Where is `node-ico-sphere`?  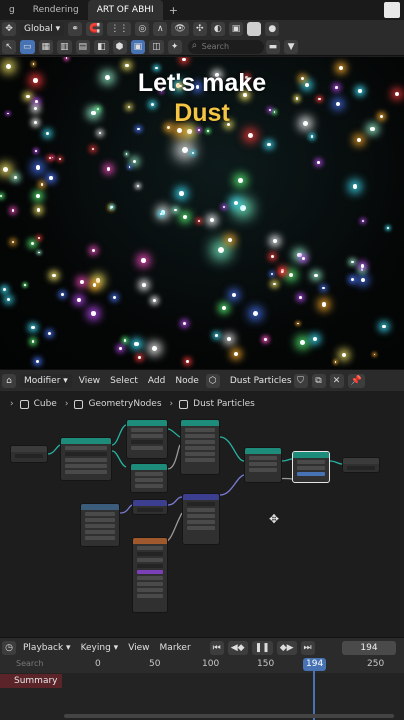 node-ico-sphere is located at coordinates (149, 478).